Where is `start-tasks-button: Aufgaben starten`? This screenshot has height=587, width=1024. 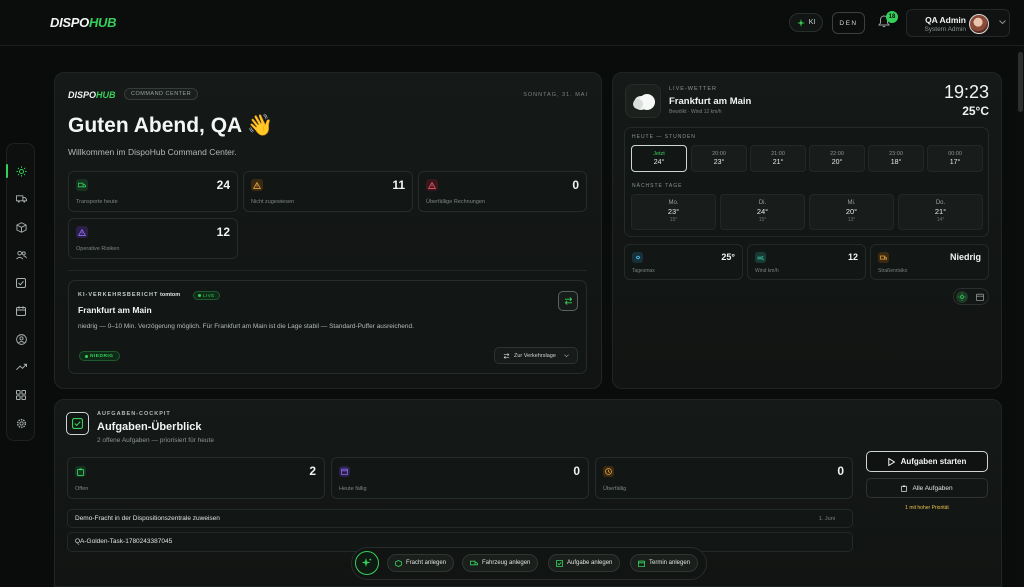
start-tasks-button: Aufgaben starten is located at coordinates (927, 461).